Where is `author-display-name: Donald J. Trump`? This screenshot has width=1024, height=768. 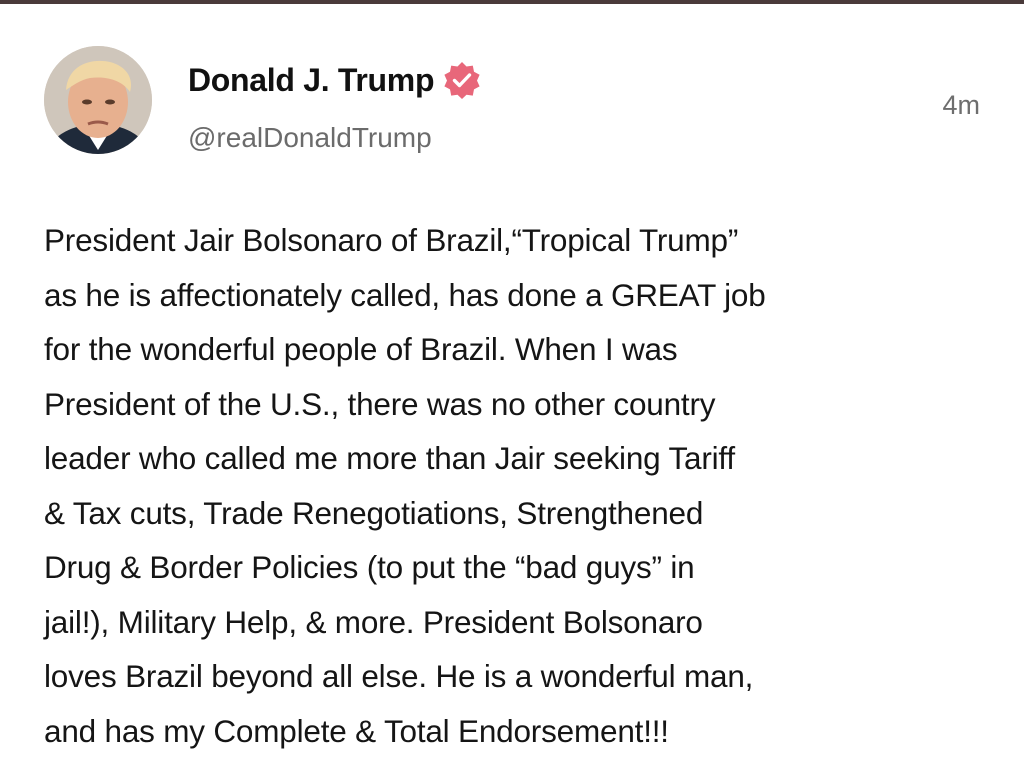
author-display-name: Donald J. Trump is located at coordinates (311, 80).